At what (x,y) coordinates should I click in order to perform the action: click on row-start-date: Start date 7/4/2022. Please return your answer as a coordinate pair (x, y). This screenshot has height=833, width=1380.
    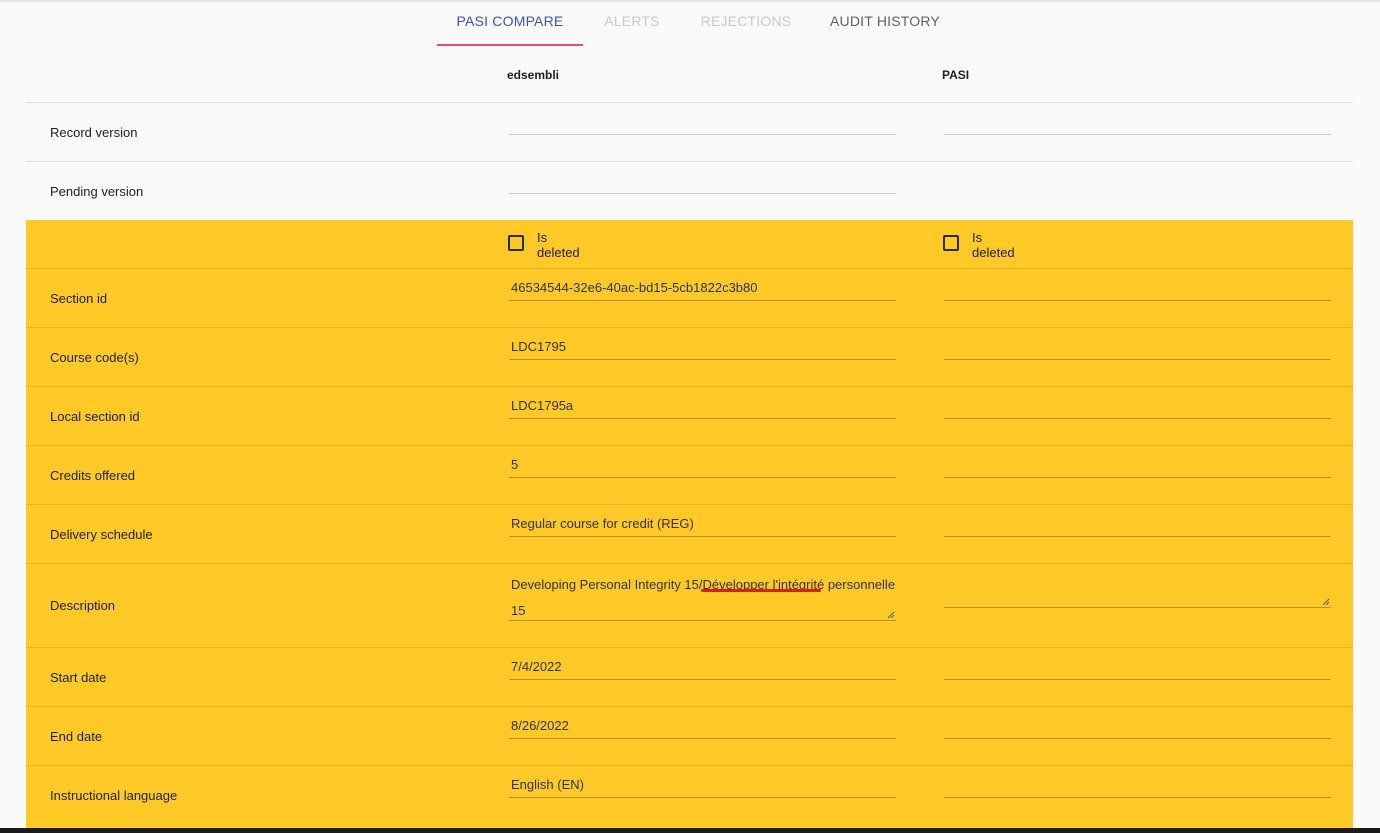
    Looking at the image, I should click on (689, 677).